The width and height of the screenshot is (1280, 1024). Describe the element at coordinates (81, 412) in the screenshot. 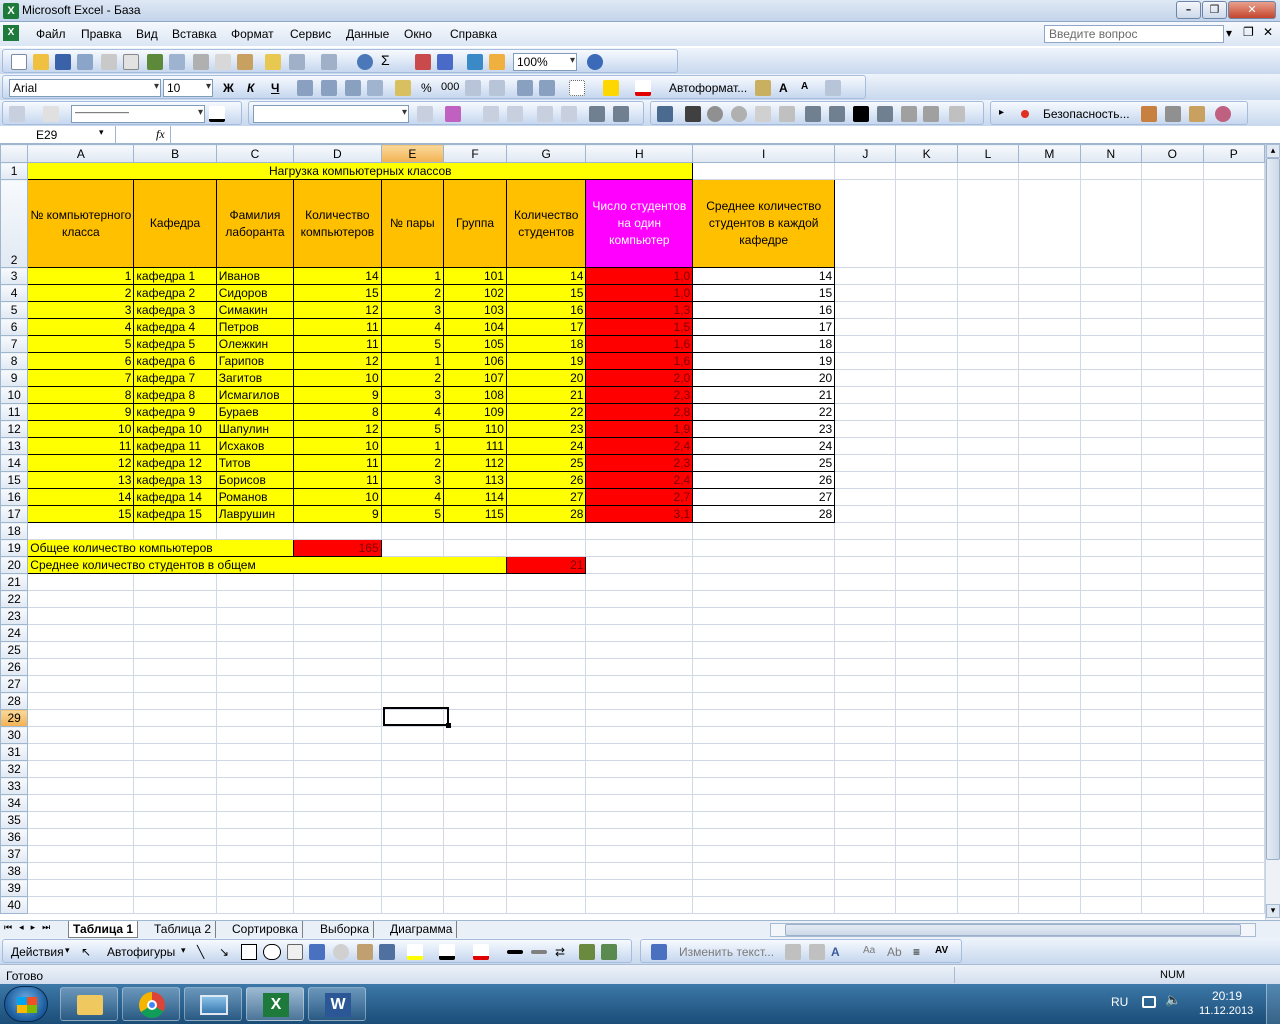

I see `data-cell: 9` at that location.